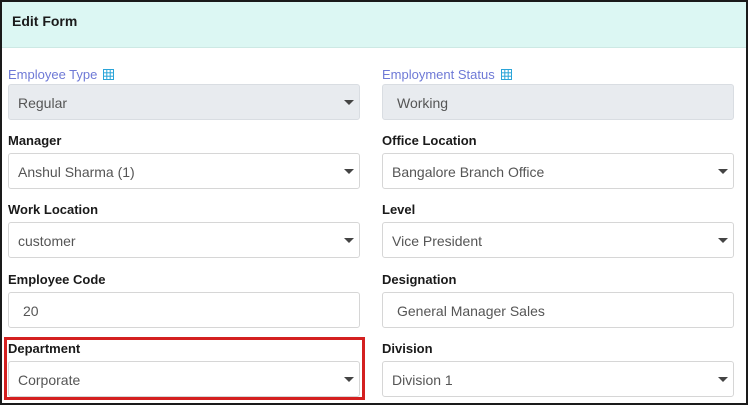 Image resolution: width=748 pixels, height=405 pixels. Describe the element at coordinates (53, 209) in the screenshot. I see `work-location-label: Work Location` at that location.